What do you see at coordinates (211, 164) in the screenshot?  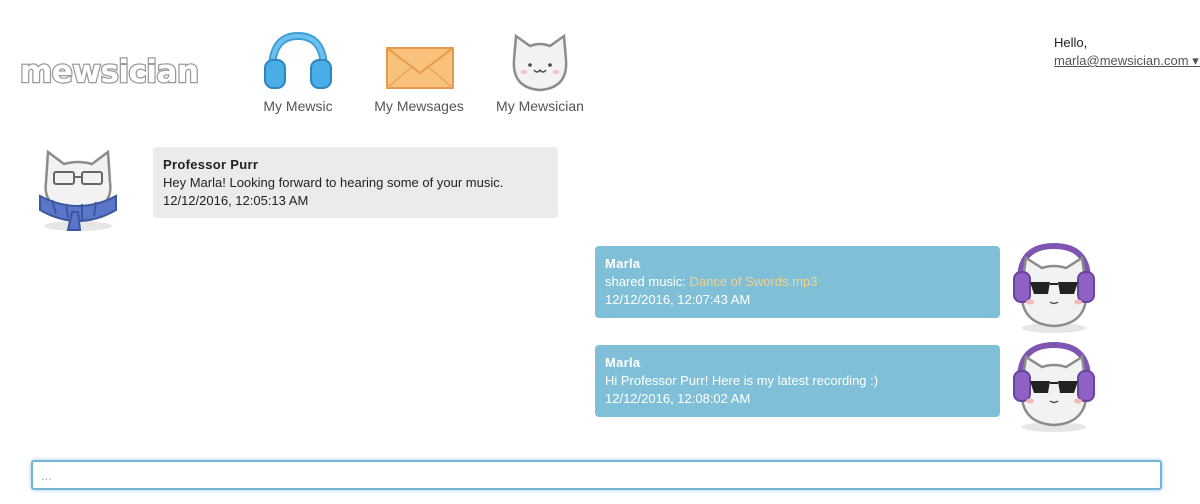 I see `message-sender: Professor Purr` at bounding box center [211, 164].